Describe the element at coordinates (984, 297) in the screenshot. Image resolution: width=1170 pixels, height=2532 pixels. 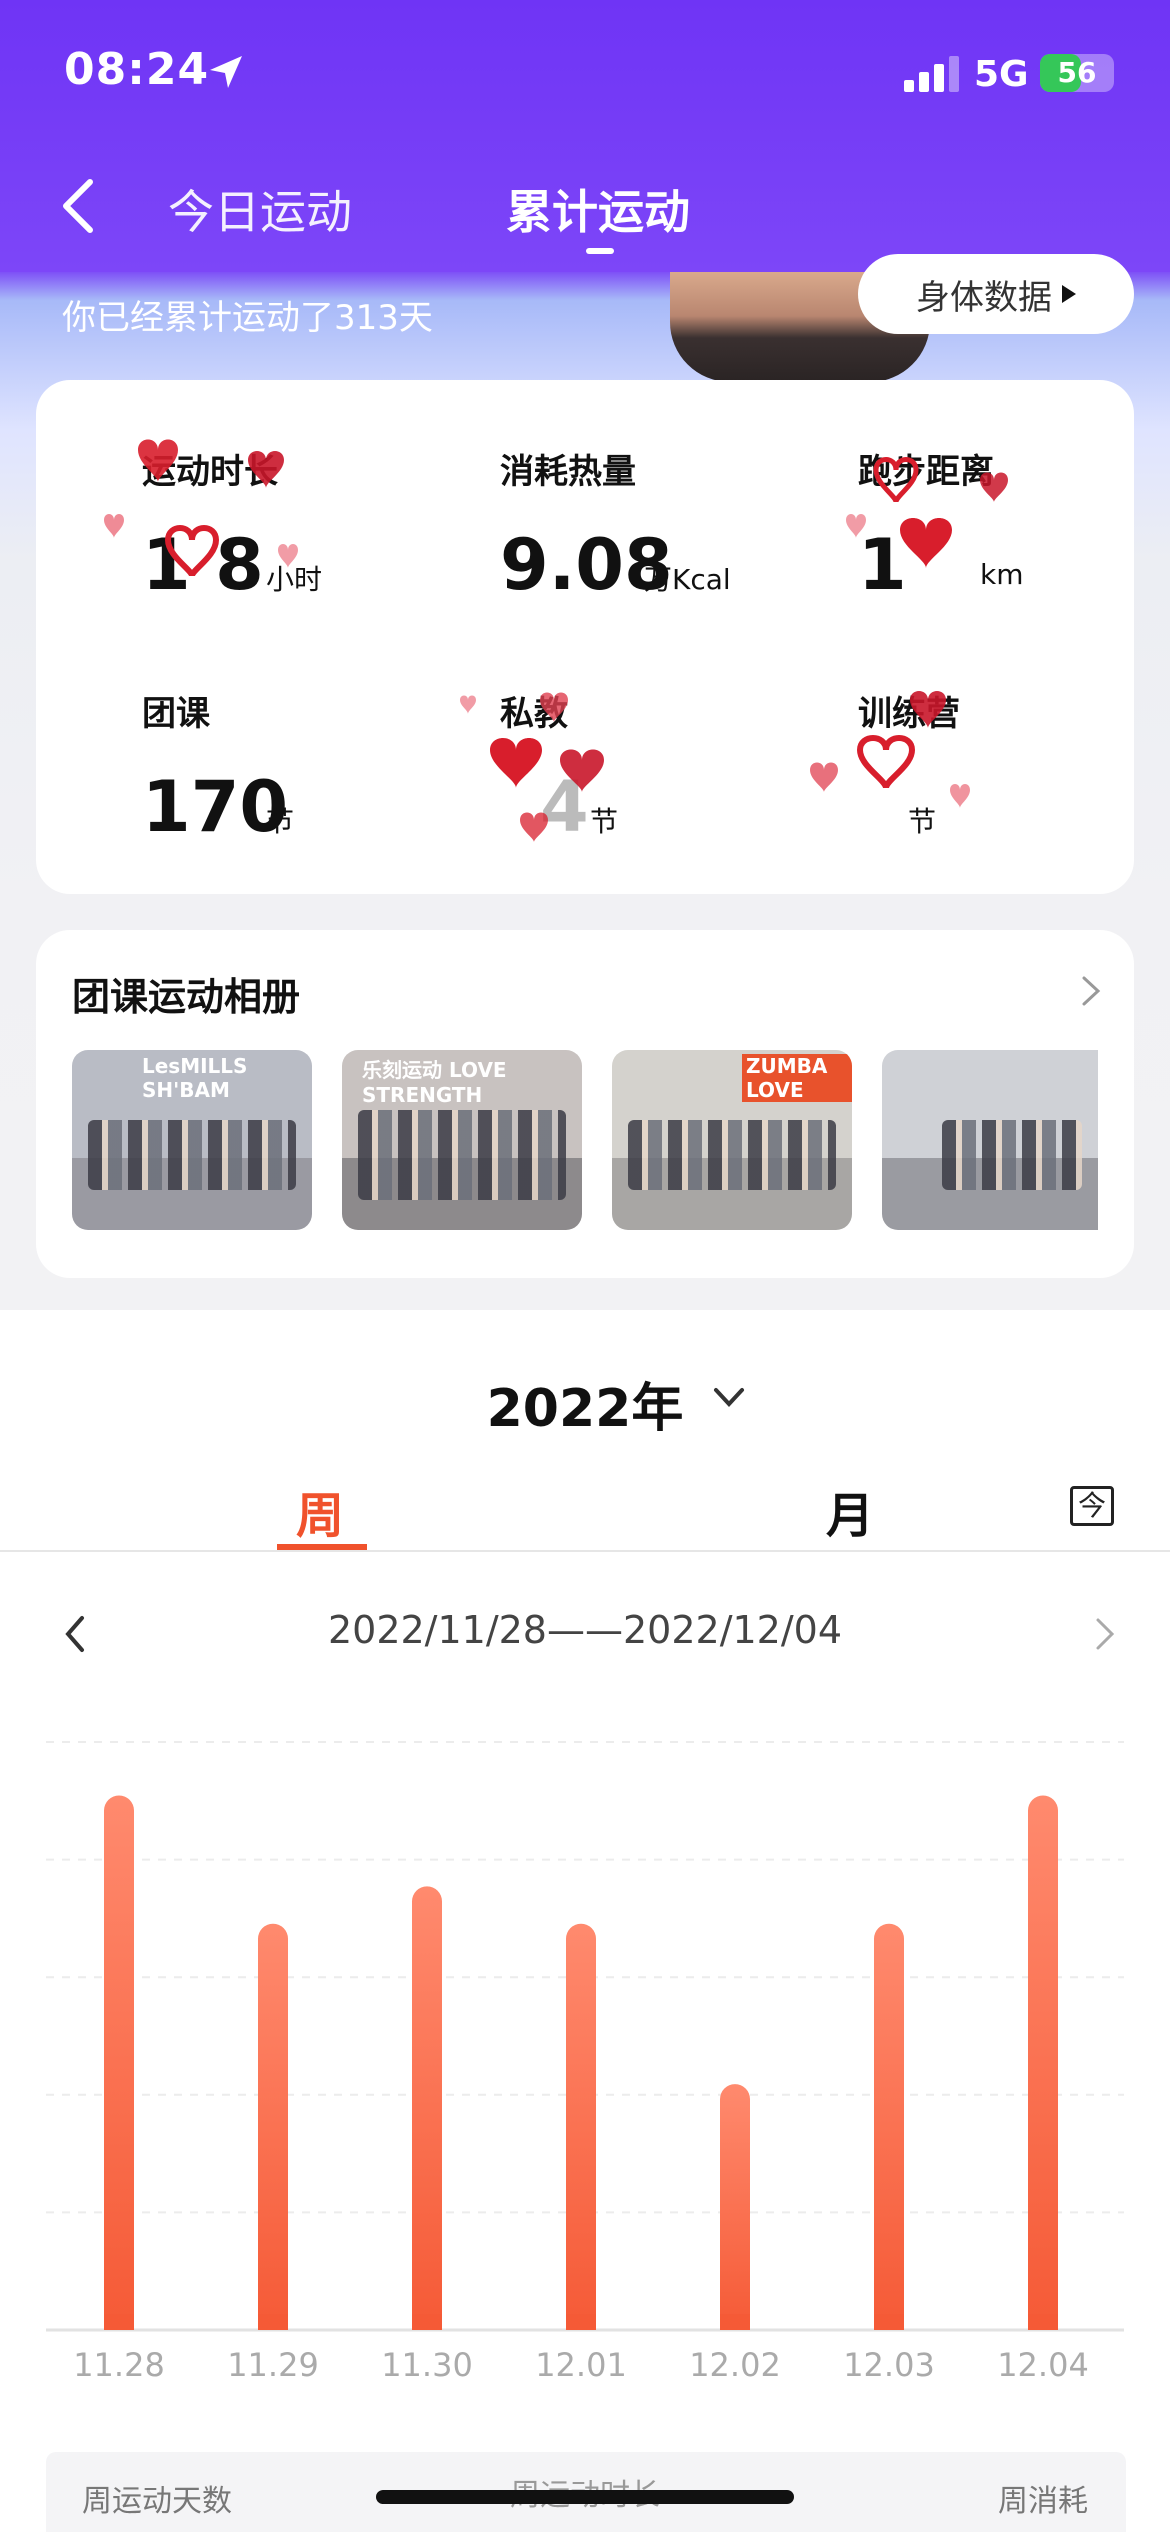
I see `body-data-label: 身体数据` at that location.